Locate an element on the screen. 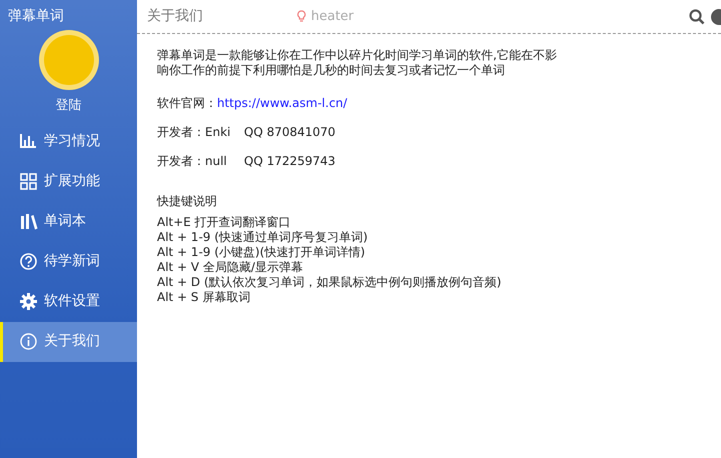 The image size is (721, 458). page-title: 关于我们 is located at coordinates (175, 16).